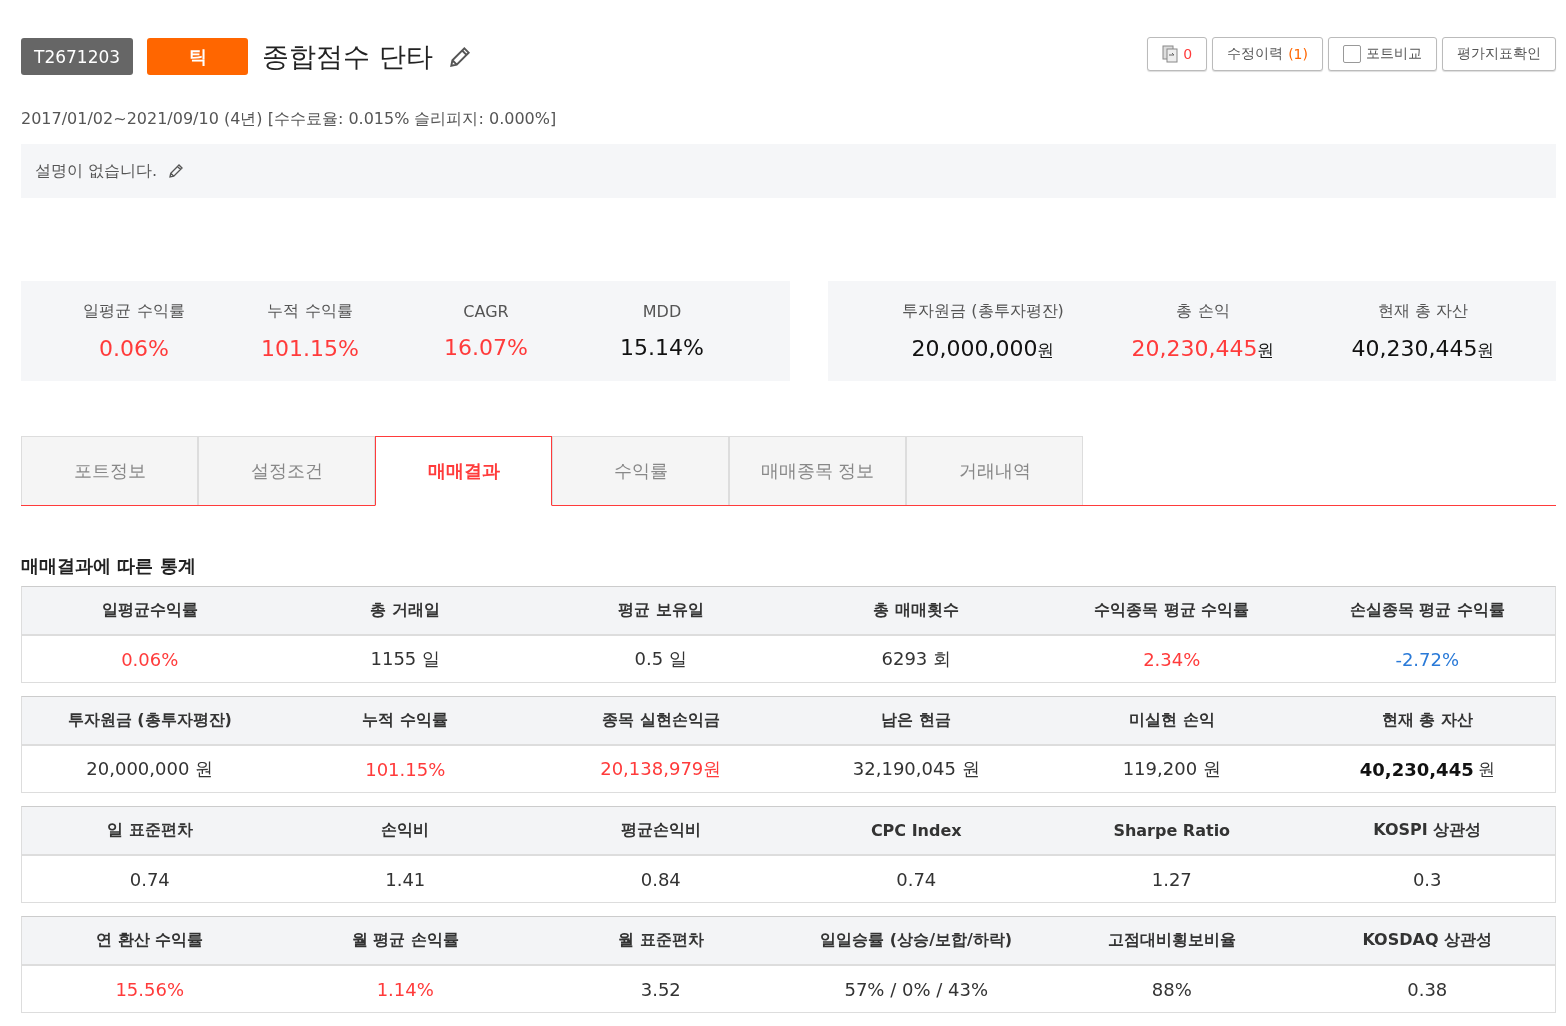  I want to click on summary-label: CAGR, so click(486, 311).